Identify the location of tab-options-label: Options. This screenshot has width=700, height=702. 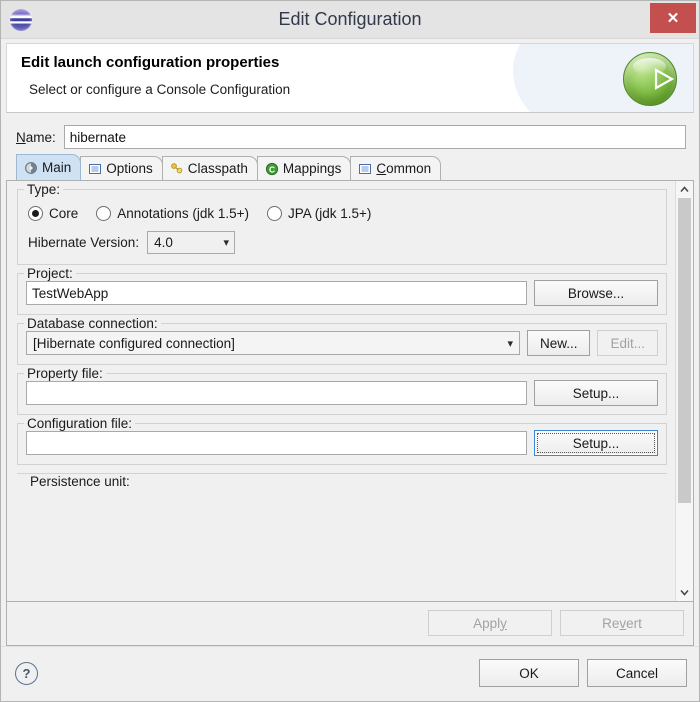
(129, 168).